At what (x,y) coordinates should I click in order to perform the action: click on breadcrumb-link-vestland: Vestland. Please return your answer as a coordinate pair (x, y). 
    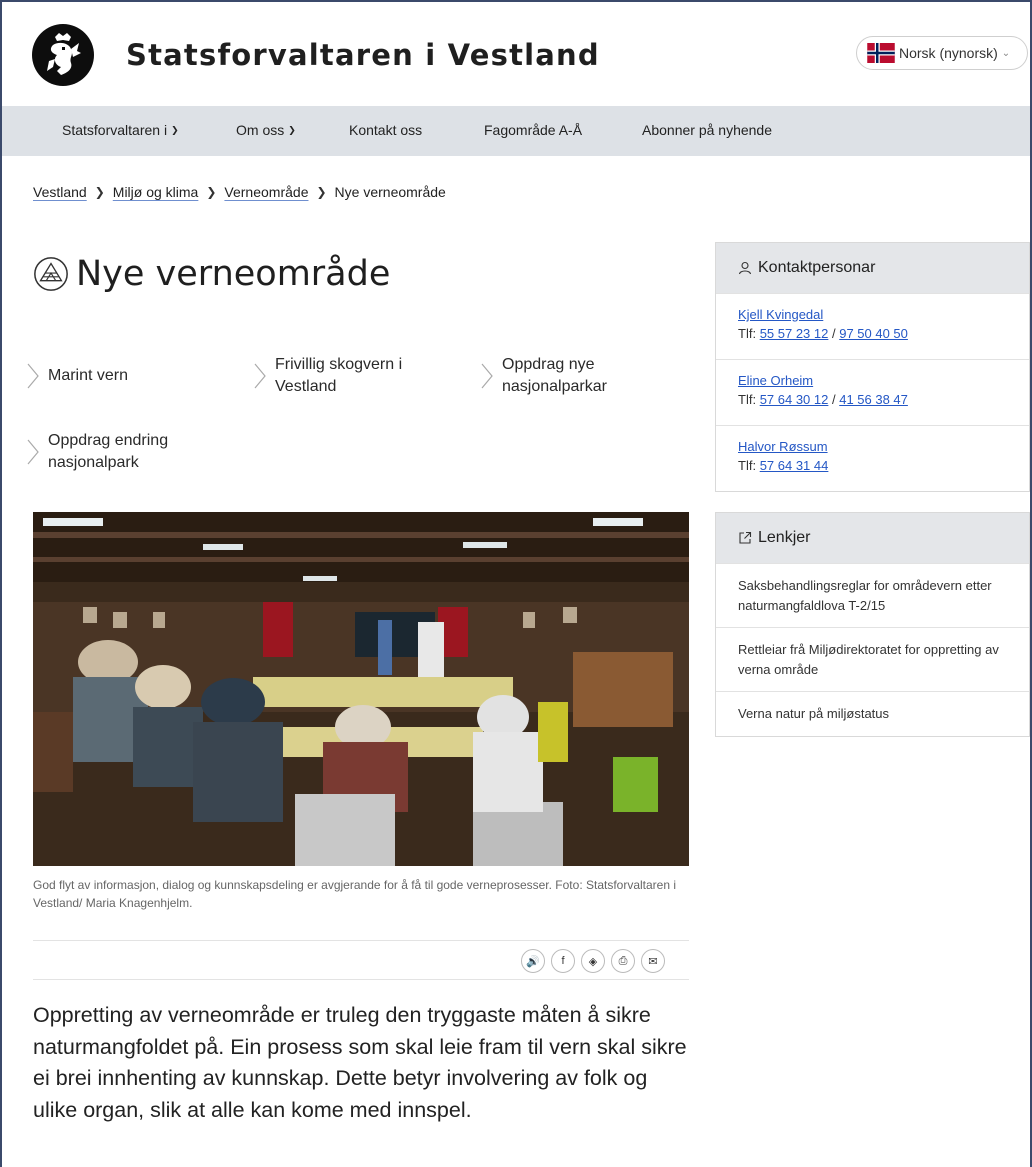
    Looking at the image, I should click on (60, 192).